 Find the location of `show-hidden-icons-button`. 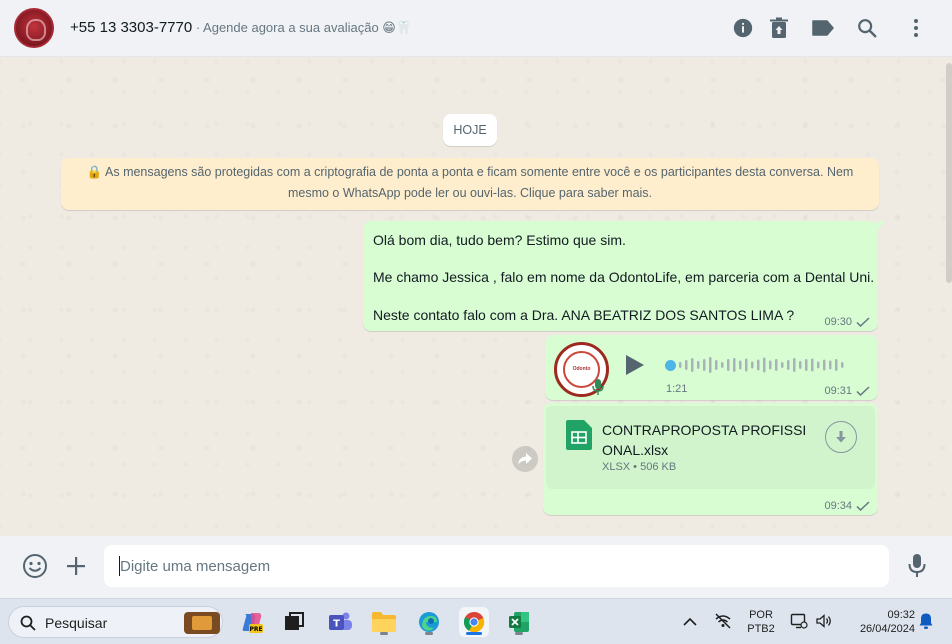

show-hidden-icons-button is located at coordinates (690, 623).